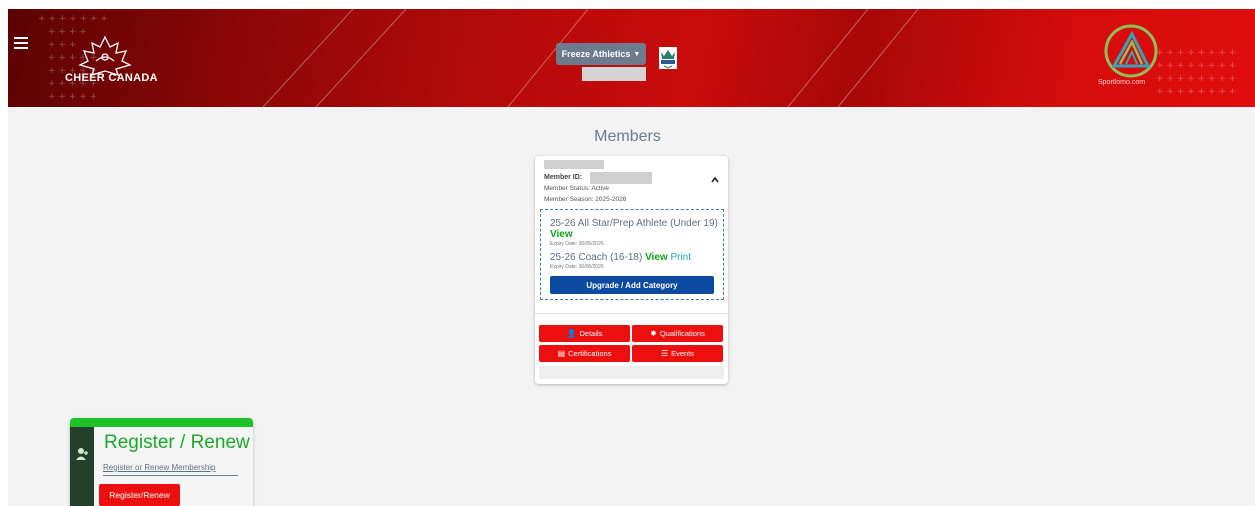 The image size is (1255, 506). I want to click on cheer-canada-logo-icon, so click(105, 65).